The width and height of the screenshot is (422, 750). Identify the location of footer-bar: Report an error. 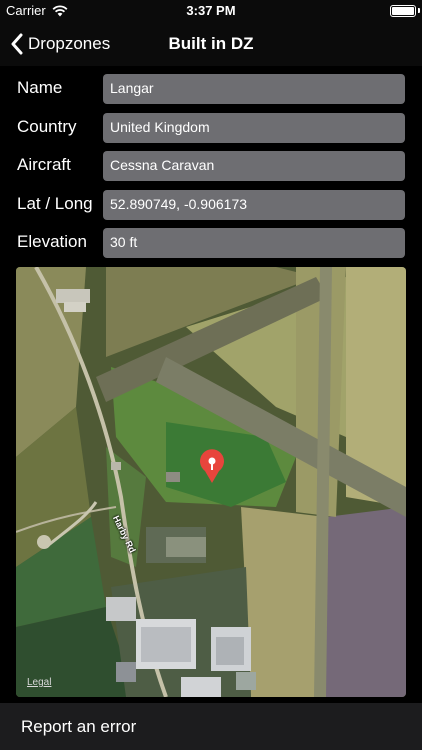
(211, 726).